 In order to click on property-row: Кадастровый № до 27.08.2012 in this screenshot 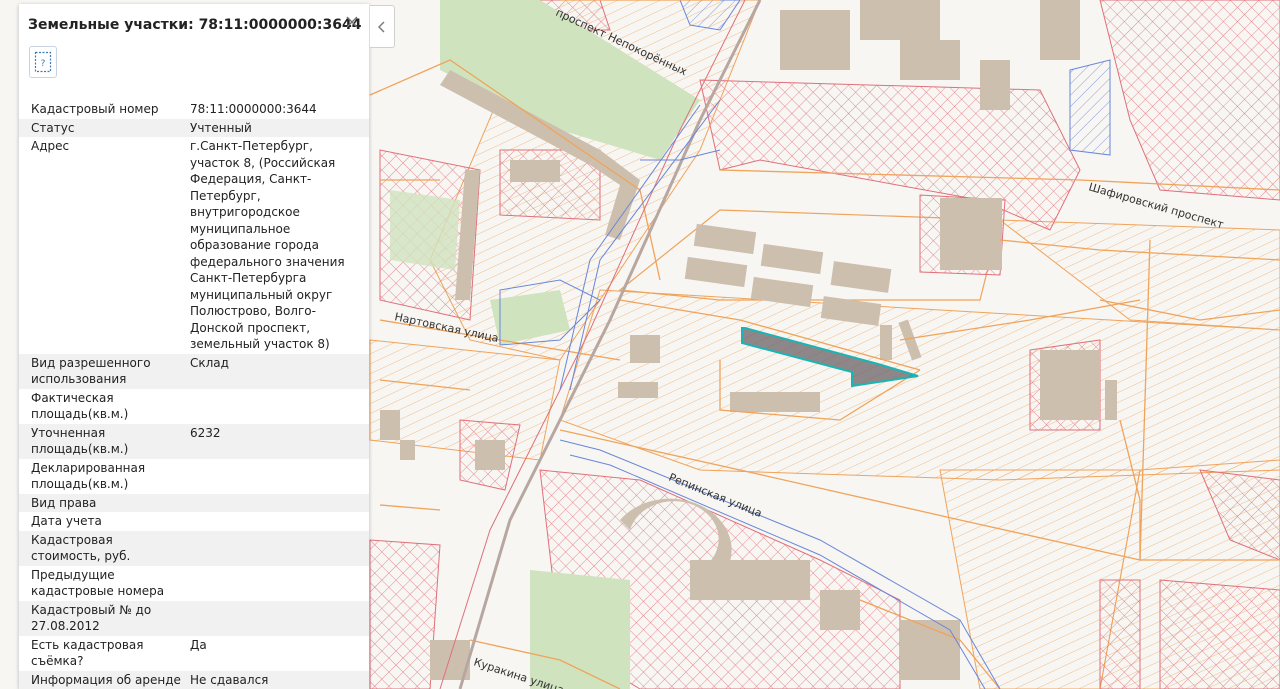, I will do `click(194, 618)`.